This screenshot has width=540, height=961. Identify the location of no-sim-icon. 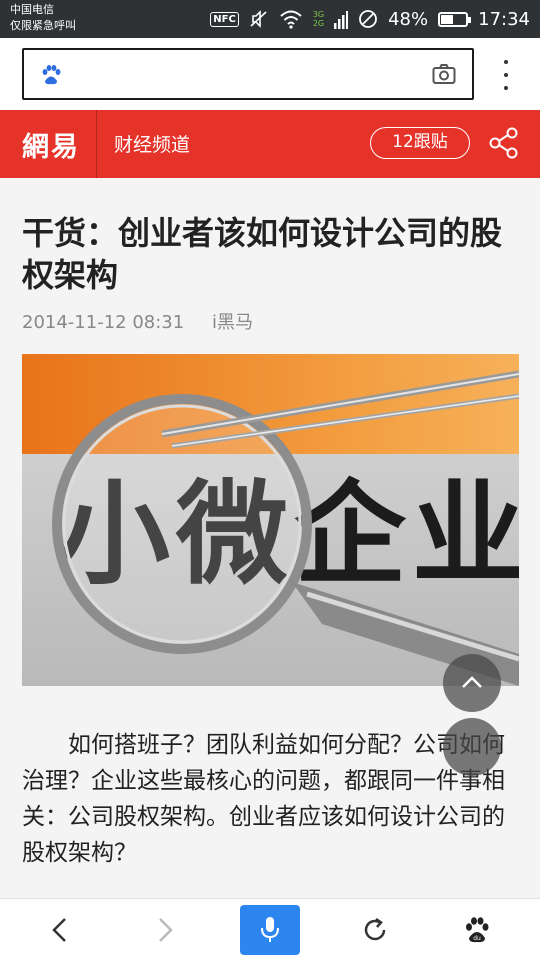
(368, 19).